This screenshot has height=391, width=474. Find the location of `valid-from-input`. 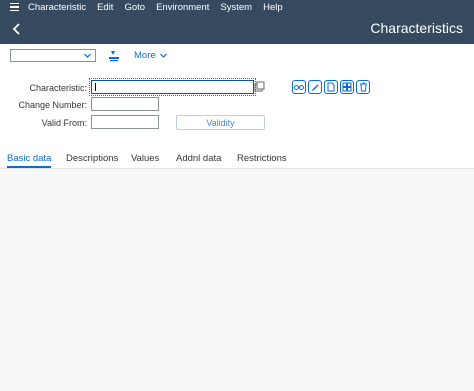

valid-from-input is located at coordinates (125, 122).